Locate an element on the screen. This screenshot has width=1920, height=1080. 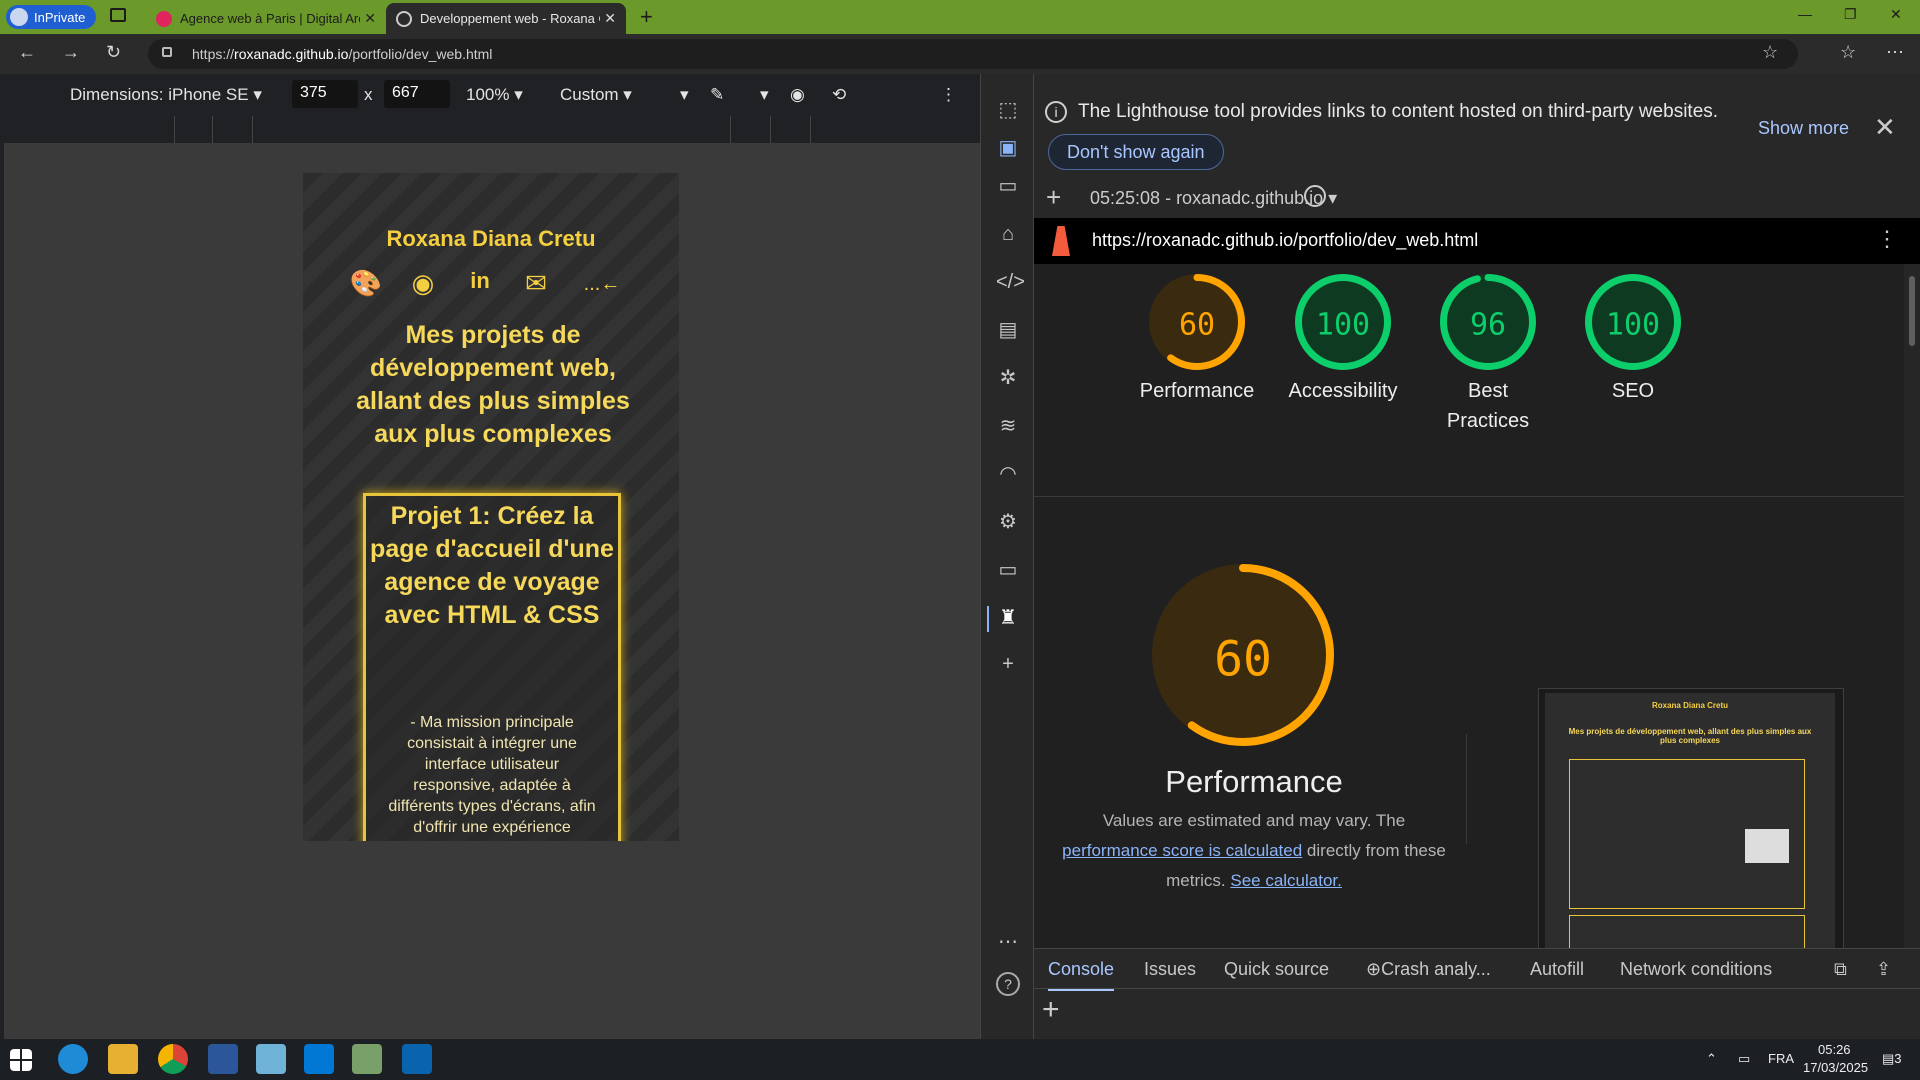
show-more-link: Show more is located at coordinates (1803, 128).